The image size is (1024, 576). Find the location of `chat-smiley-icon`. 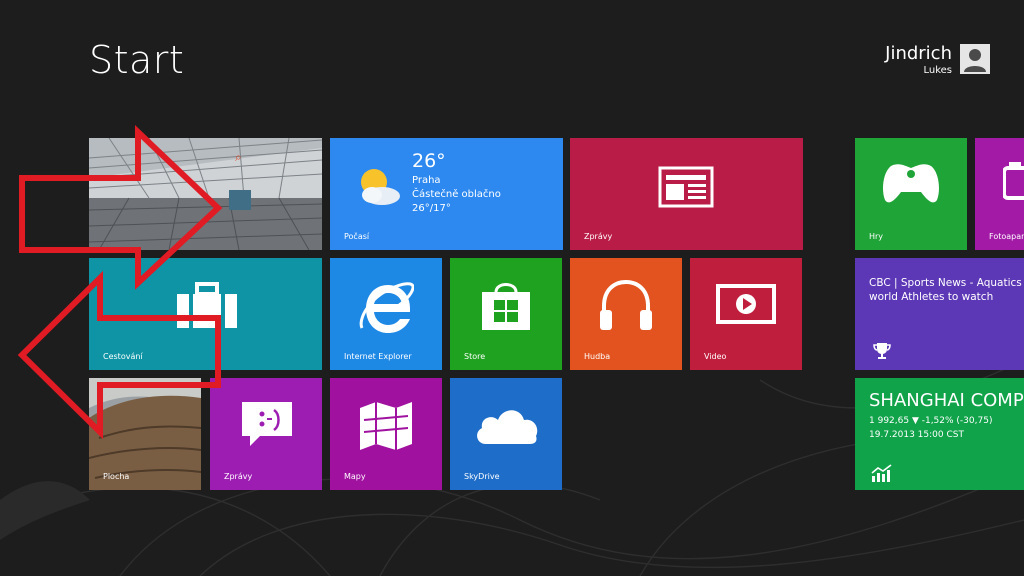

chat-smiley-icon is located at coordinates (267, 424).